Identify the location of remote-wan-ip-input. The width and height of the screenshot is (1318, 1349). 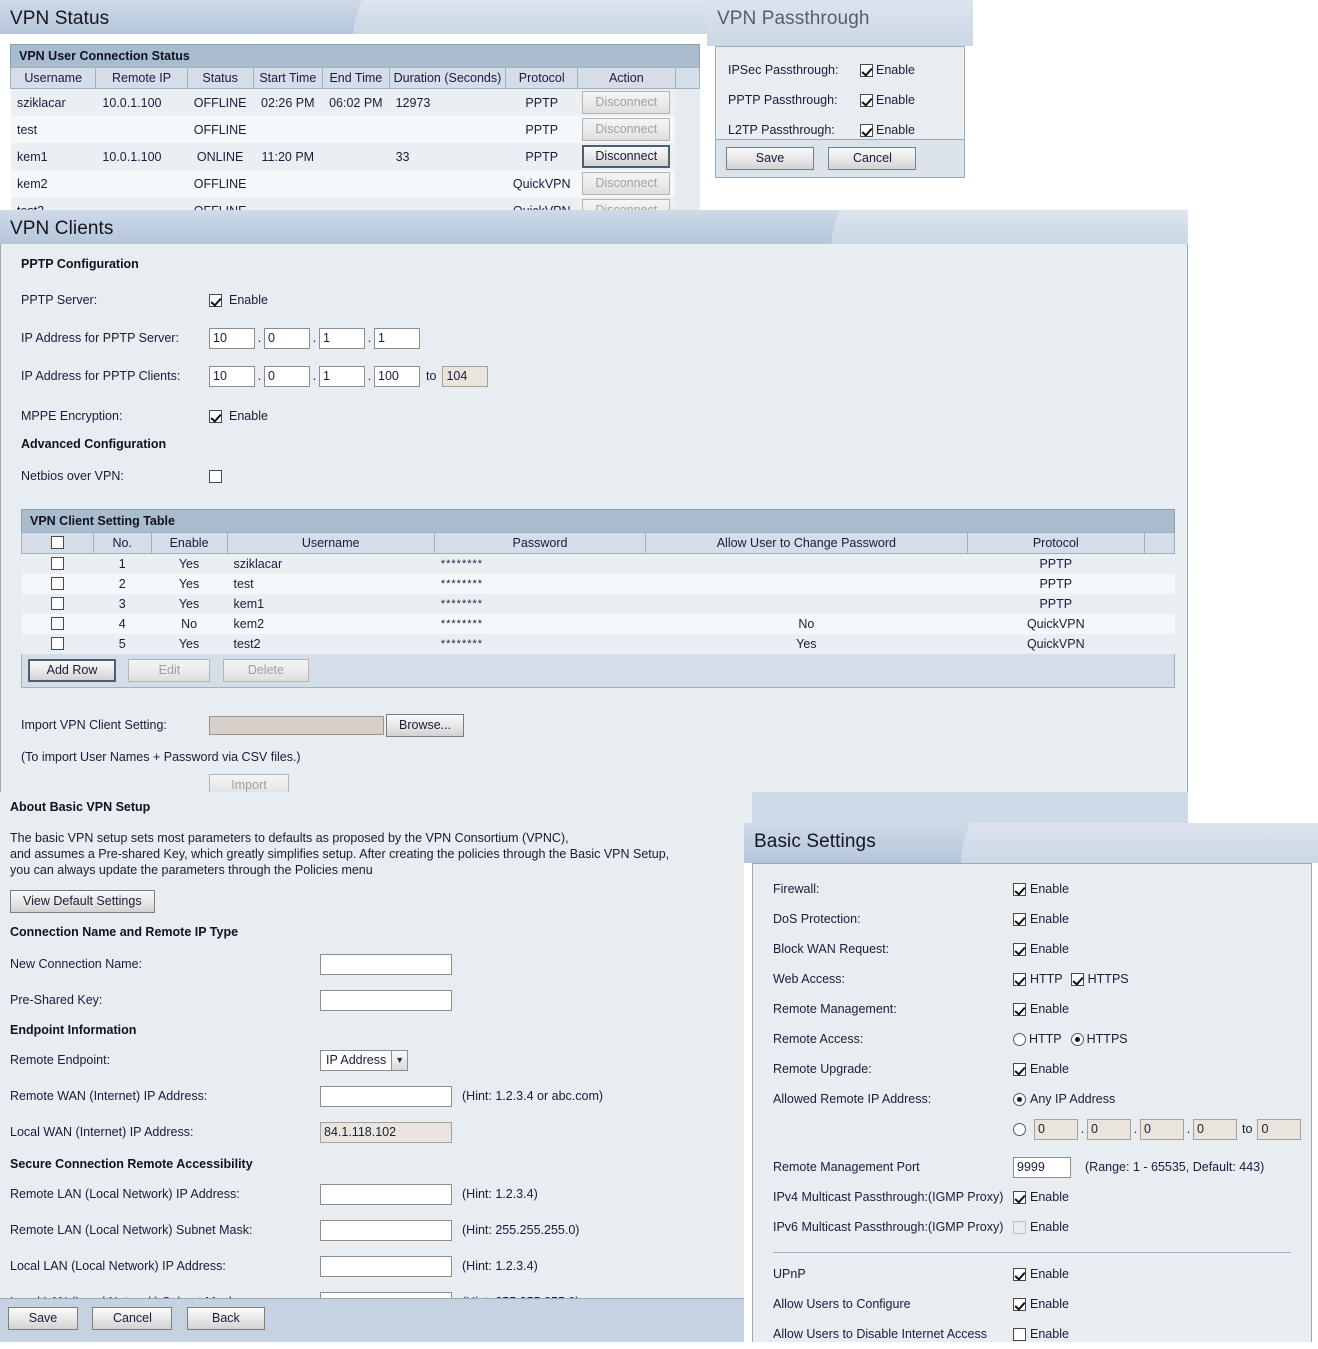
(386, 1096).